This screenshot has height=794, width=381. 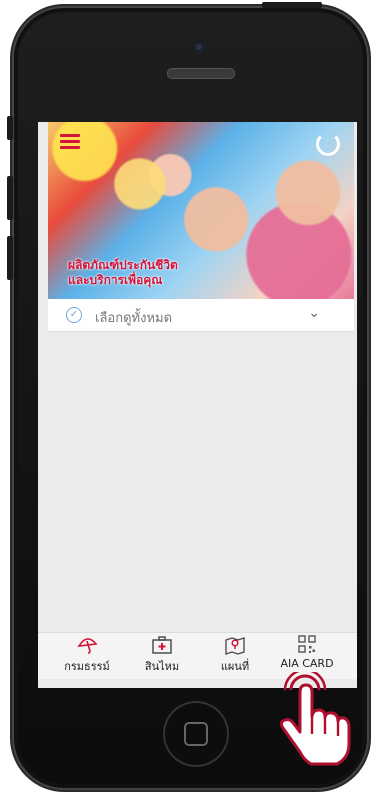 I want to click on qr-code-icon, so click(x=307, y=644).